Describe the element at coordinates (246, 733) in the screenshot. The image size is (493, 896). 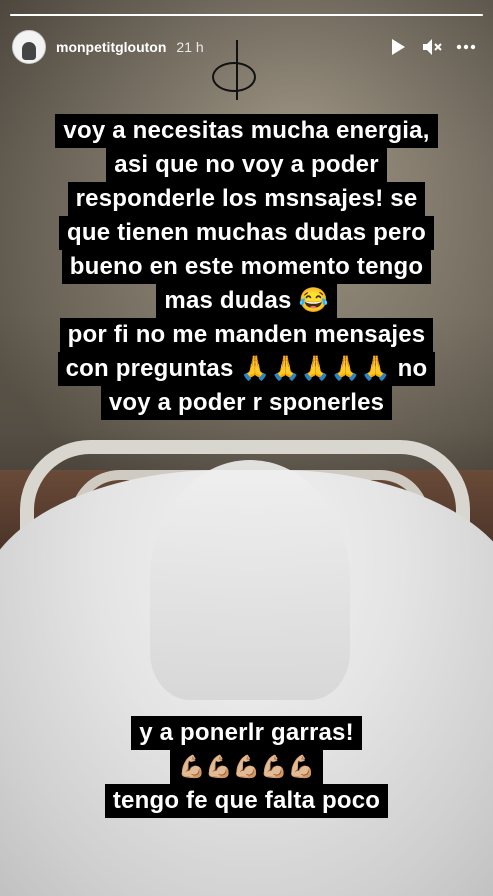
I see `caption-line: y a ponerlr garras!` at that location.